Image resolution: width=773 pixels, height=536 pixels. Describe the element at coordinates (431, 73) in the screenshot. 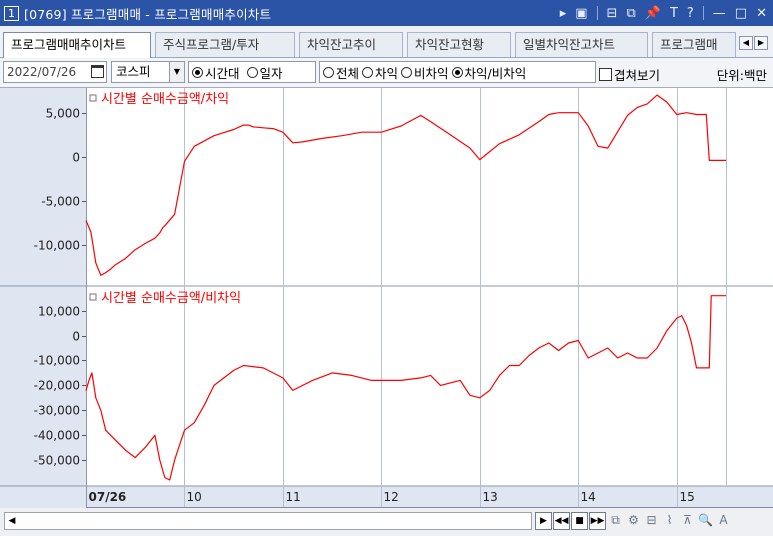

I see `radio-label: 비차익` at that location.